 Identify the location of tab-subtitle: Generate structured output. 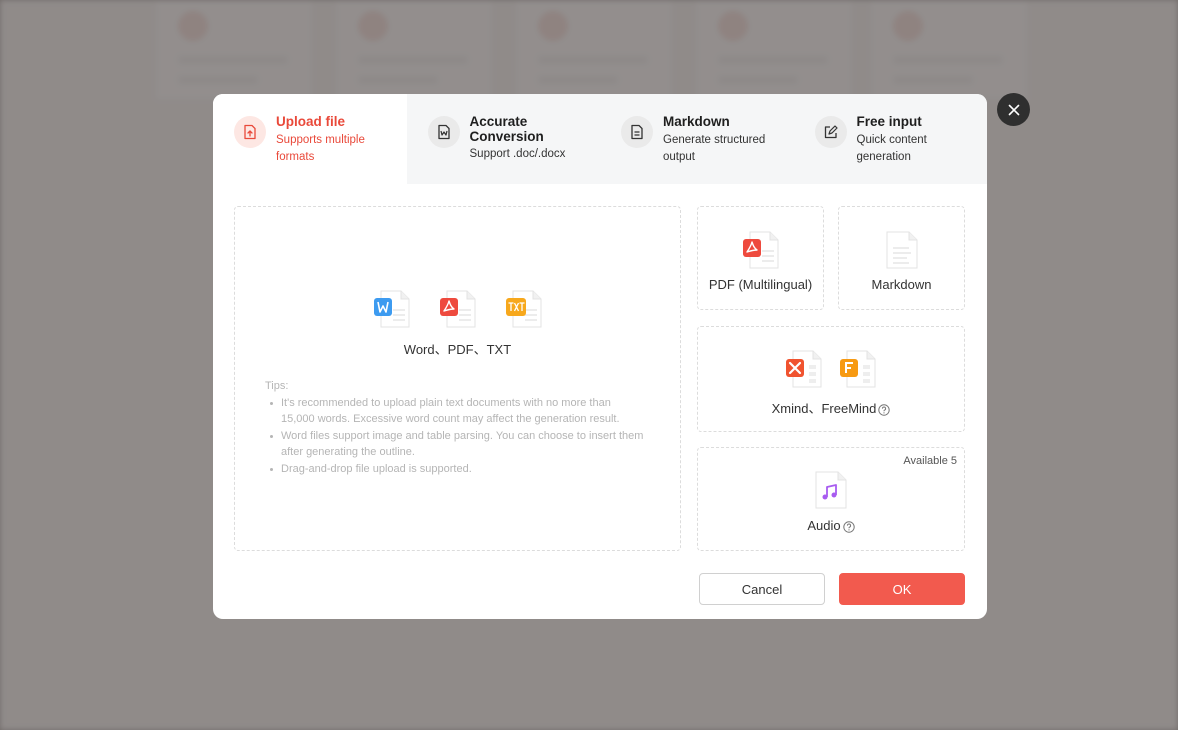
(714, 148).